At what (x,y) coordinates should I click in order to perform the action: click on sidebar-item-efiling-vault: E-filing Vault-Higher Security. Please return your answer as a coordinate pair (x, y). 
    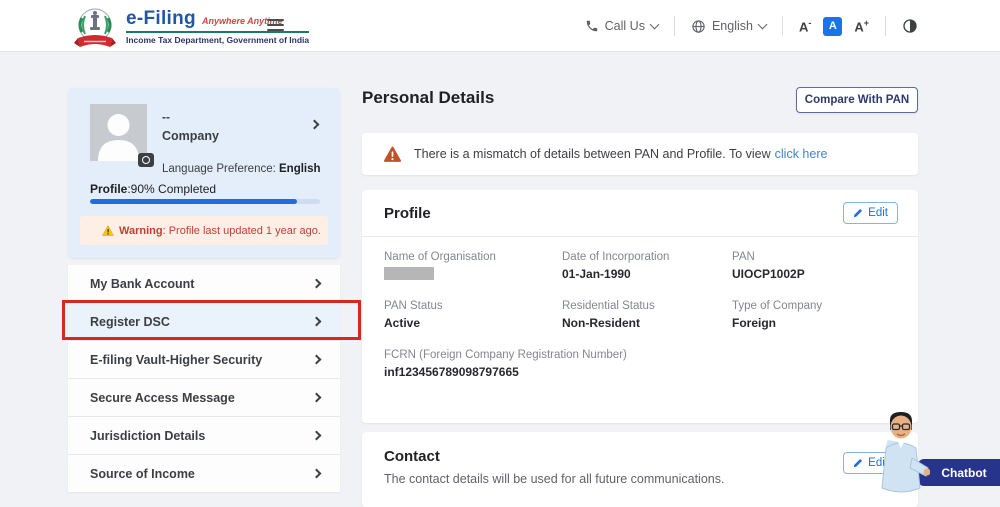
    Looking at the image, I should click on (204, 359).